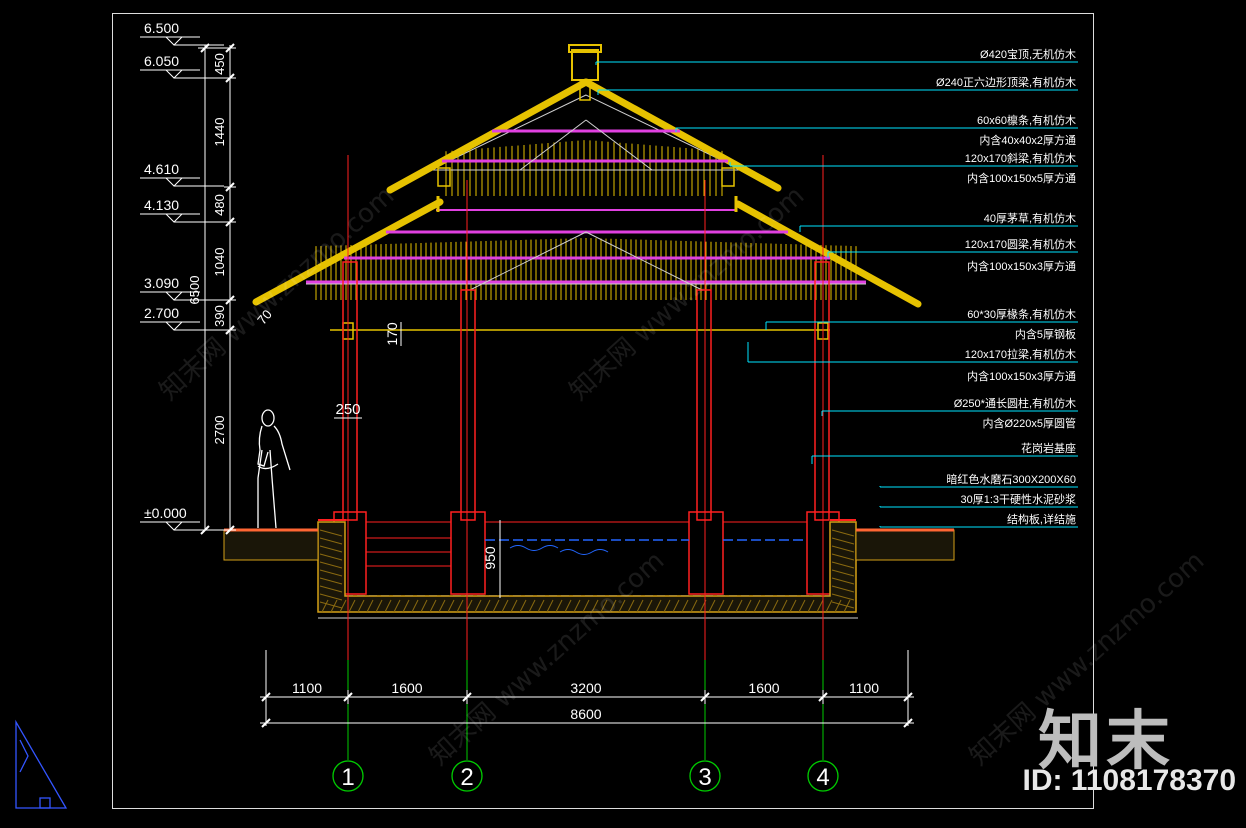  What do you see at coordinates (1028, 54) in the screenshot?
I see `annotation-text: Ø420宝顶,无机仿木` at bounding box center [1028, 54].